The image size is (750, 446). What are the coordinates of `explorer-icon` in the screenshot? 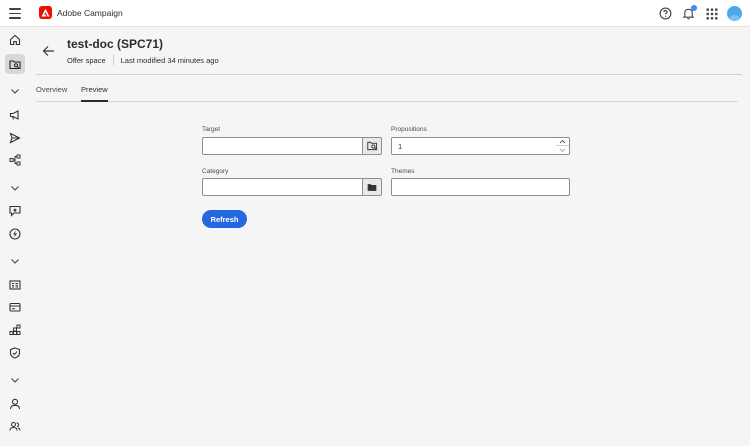 It's located at (15, 64).